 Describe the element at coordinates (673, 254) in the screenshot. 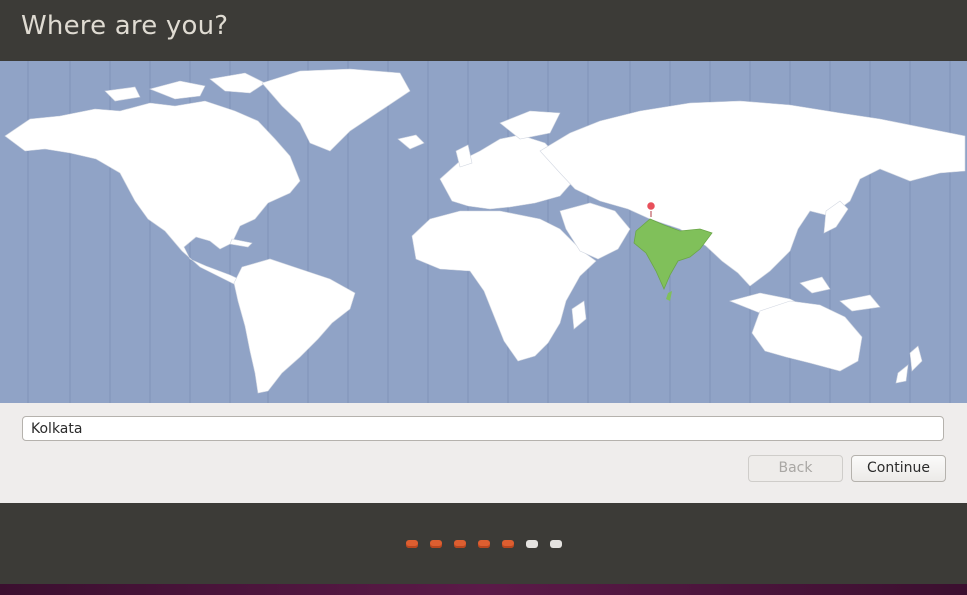

I see `selected-region-india` at that location.